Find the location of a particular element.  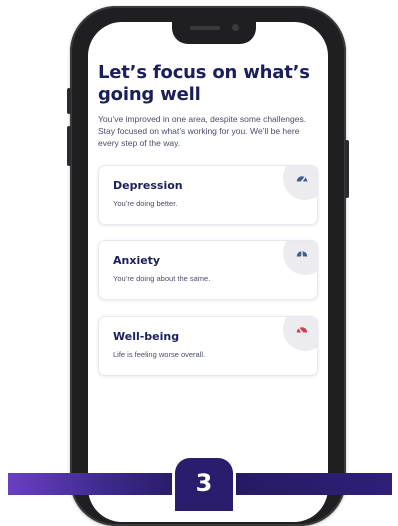

phone-side-button-left-lower is located at coordinates (69, 146).